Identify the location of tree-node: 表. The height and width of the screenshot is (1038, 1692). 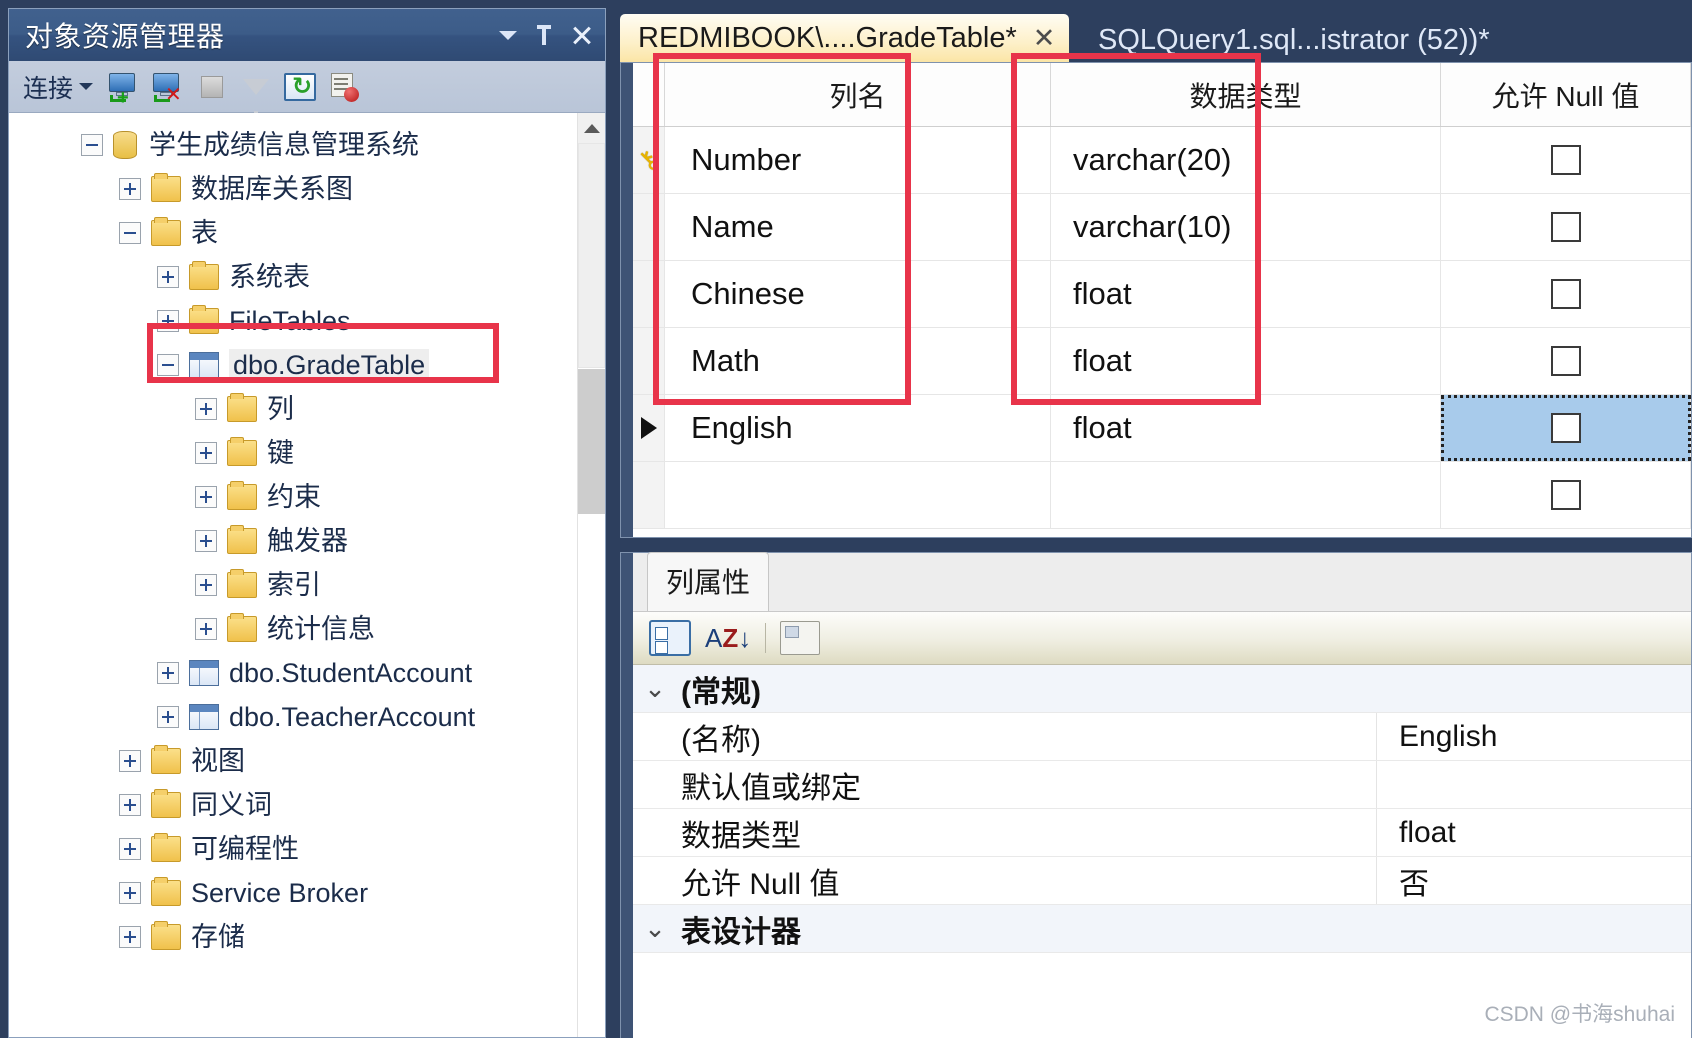
(307, 233).